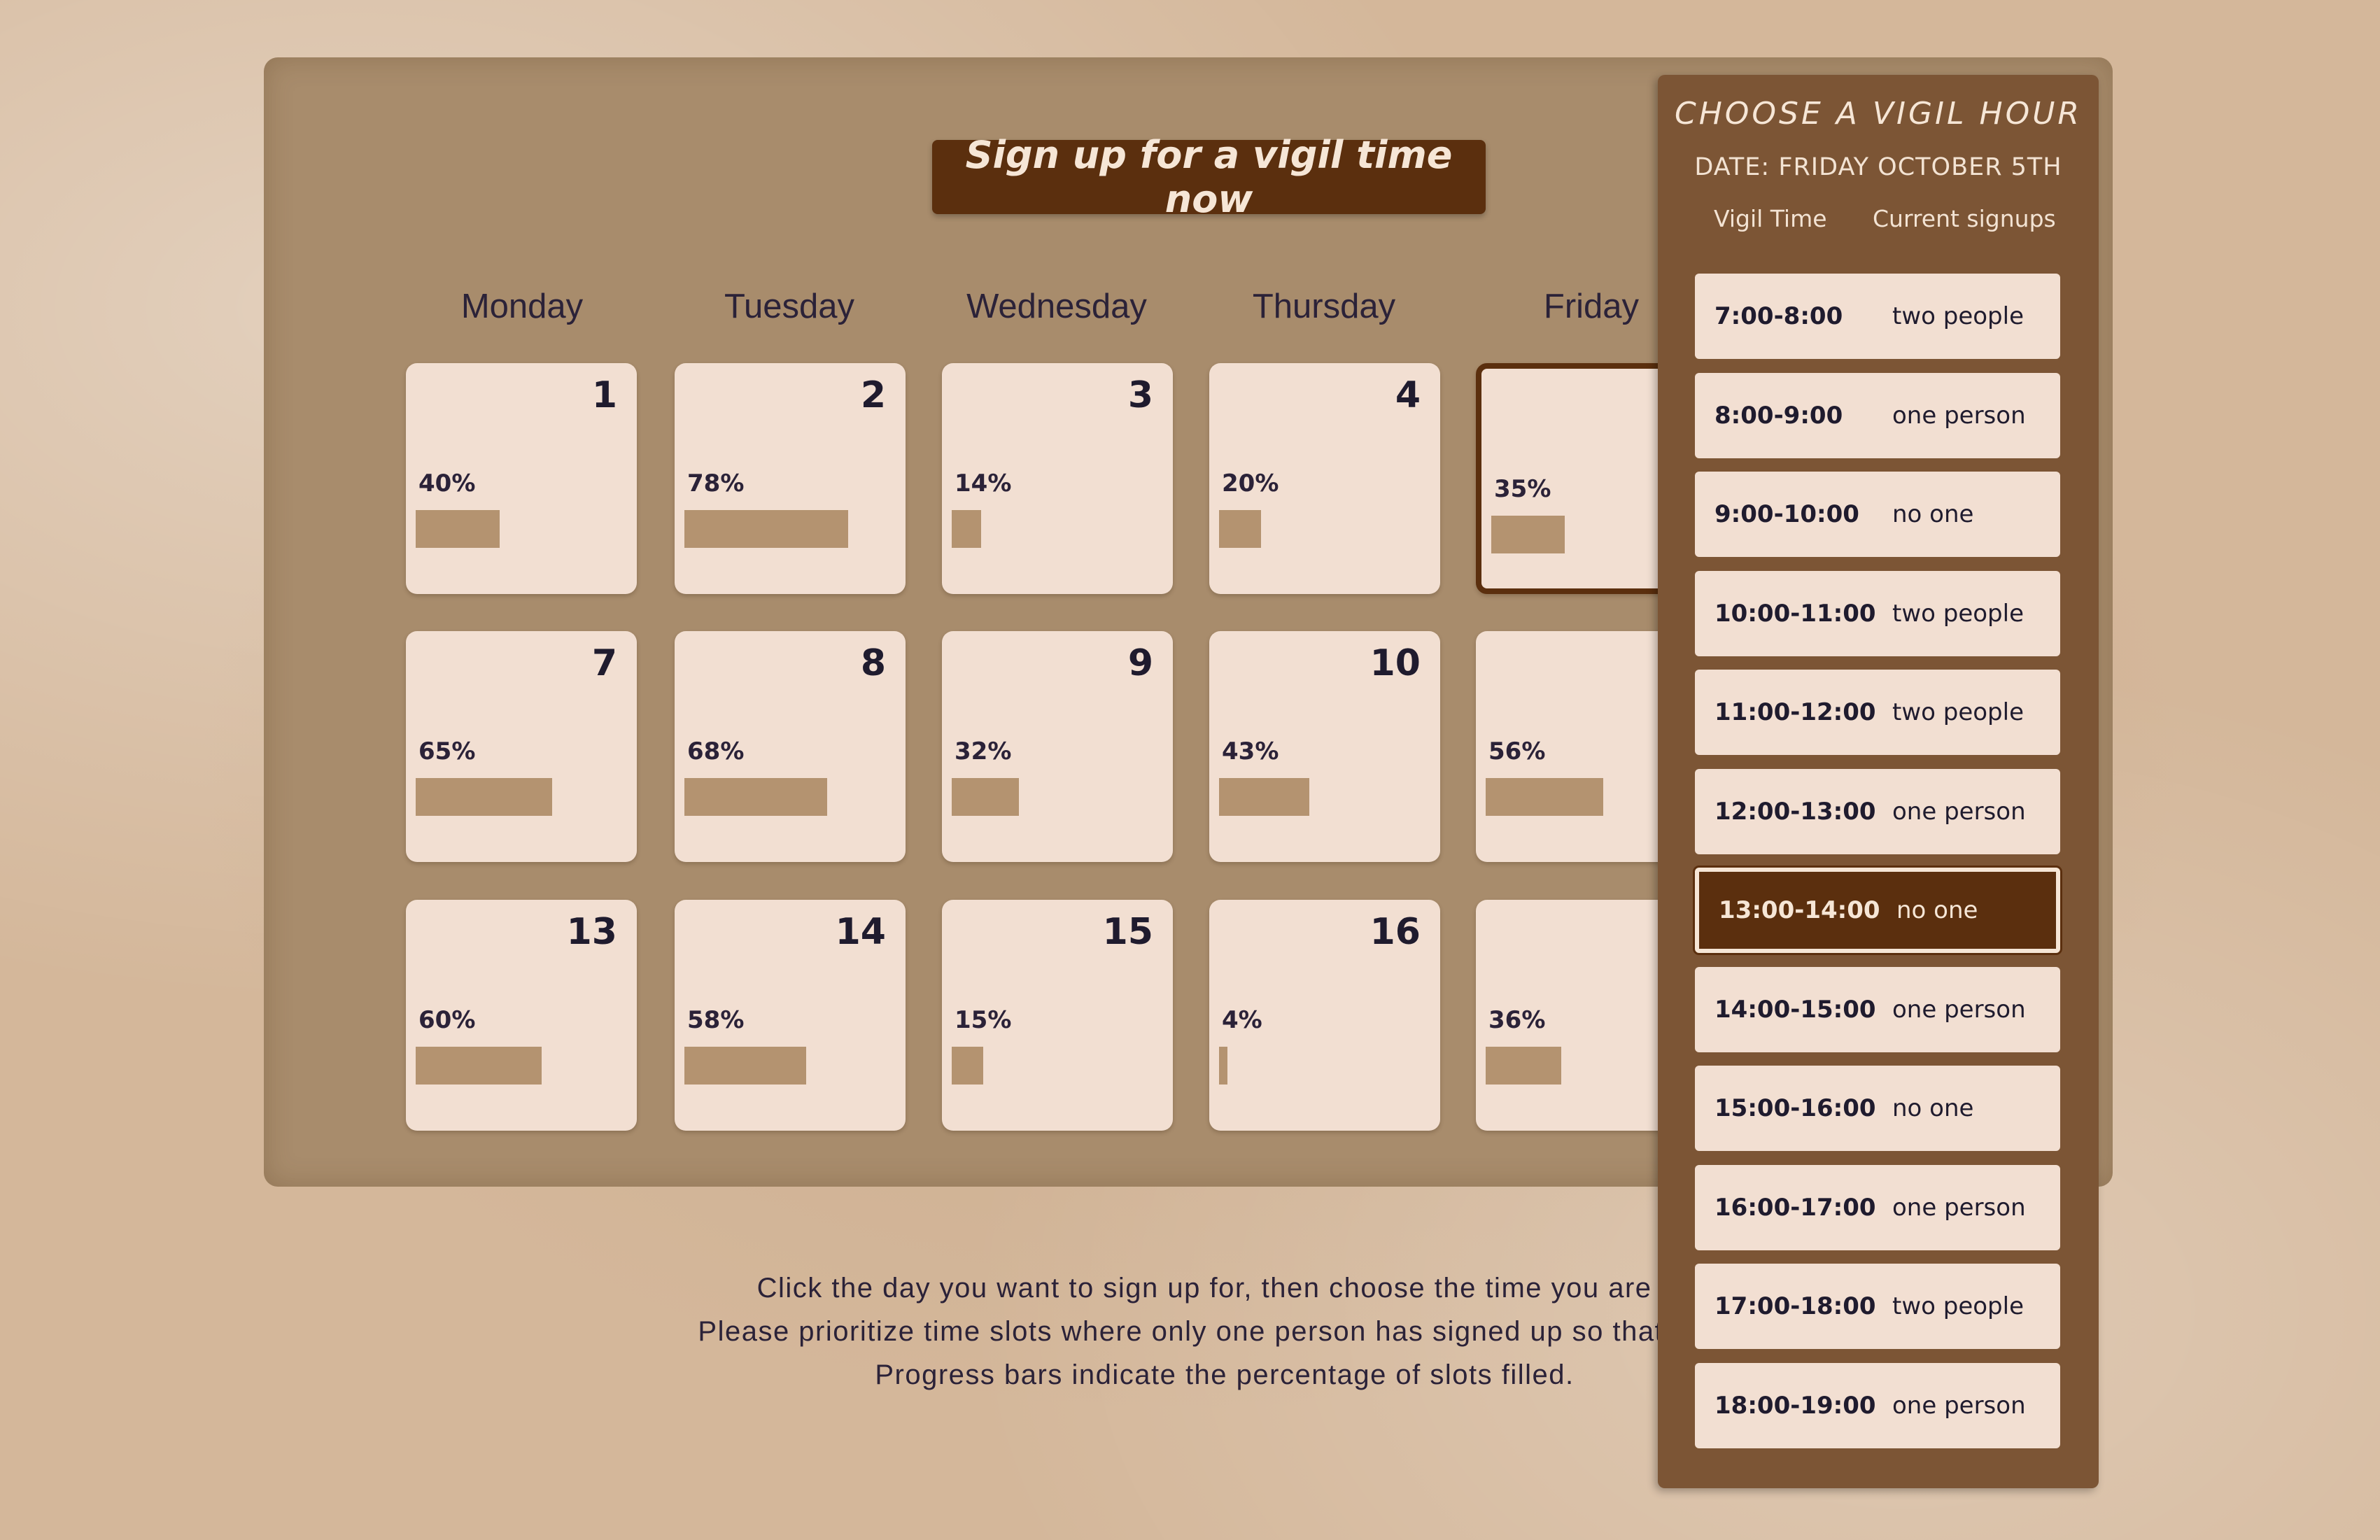  What do you see at coordinates (1877, 514) in the screenshot?
I see `vigil-slot: 9:00-10:00 no one` at bounding box center [1877, 514].